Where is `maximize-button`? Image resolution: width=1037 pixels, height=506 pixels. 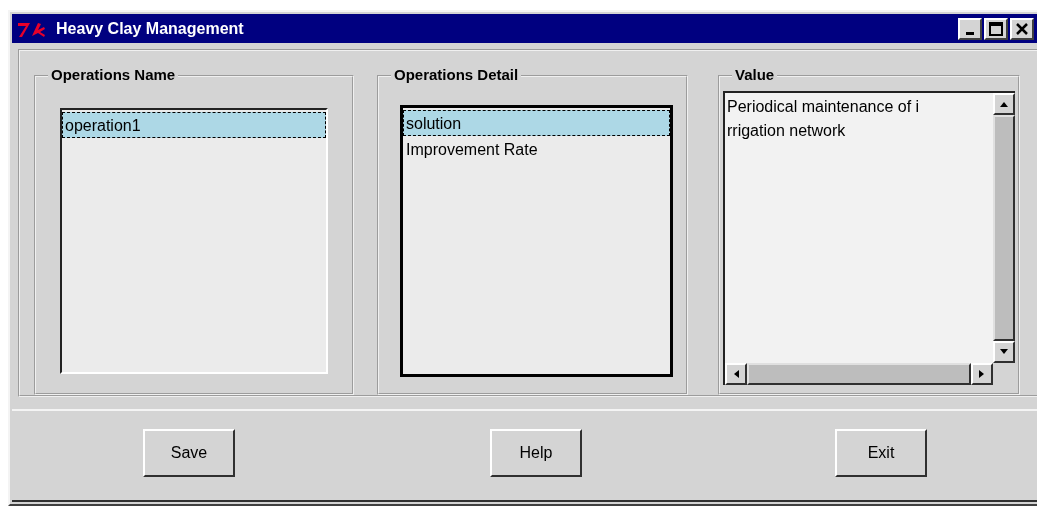
maximize-button is located at coordinates (996, 28).